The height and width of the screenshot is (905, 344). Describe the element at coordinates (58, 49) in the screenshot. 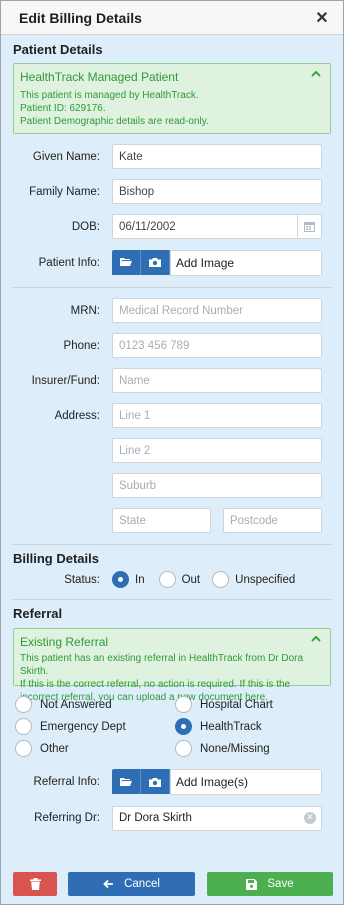

I see `patient-details-heading: Patient Details` at that location.